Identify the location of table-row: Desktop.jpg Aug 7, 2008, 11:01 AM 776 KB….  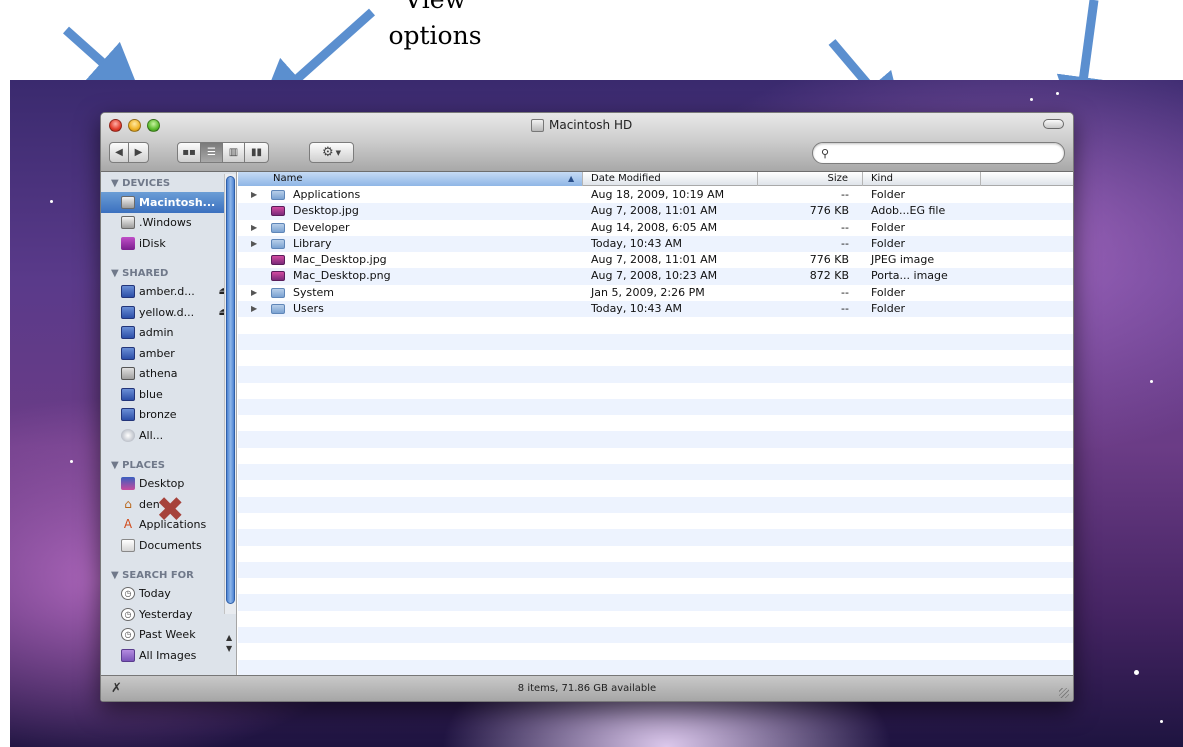
(655, 211).